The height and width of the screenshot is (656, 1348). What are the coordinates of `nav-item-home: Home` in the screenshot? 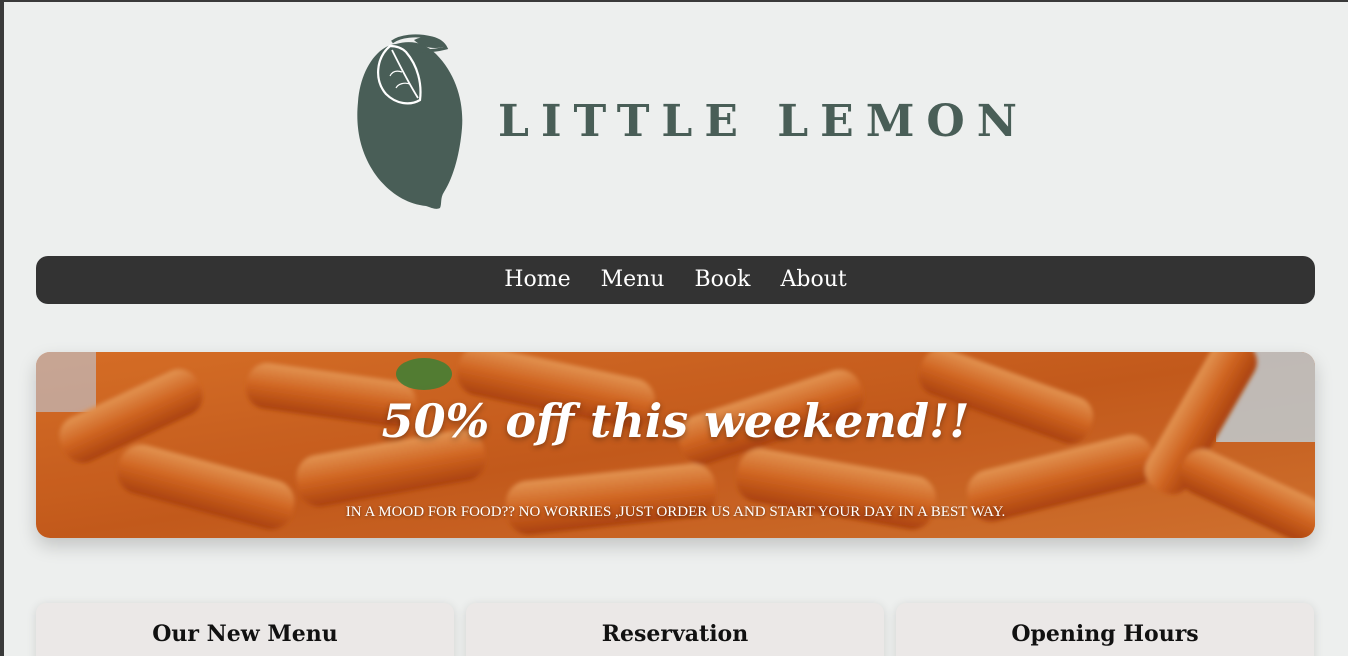 It's located at (537, 280).